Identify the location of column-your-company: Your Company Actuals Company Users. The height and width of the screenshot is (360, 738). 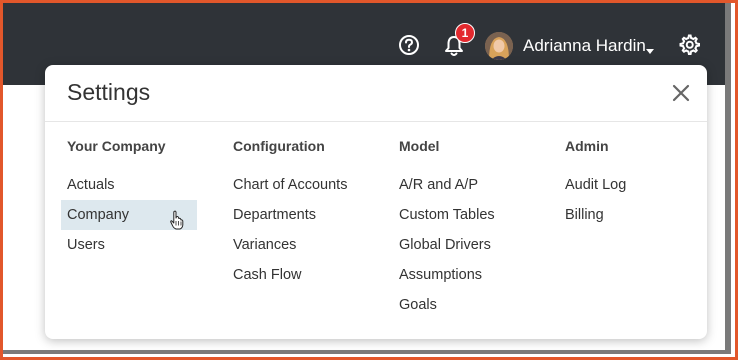
(144, 199).